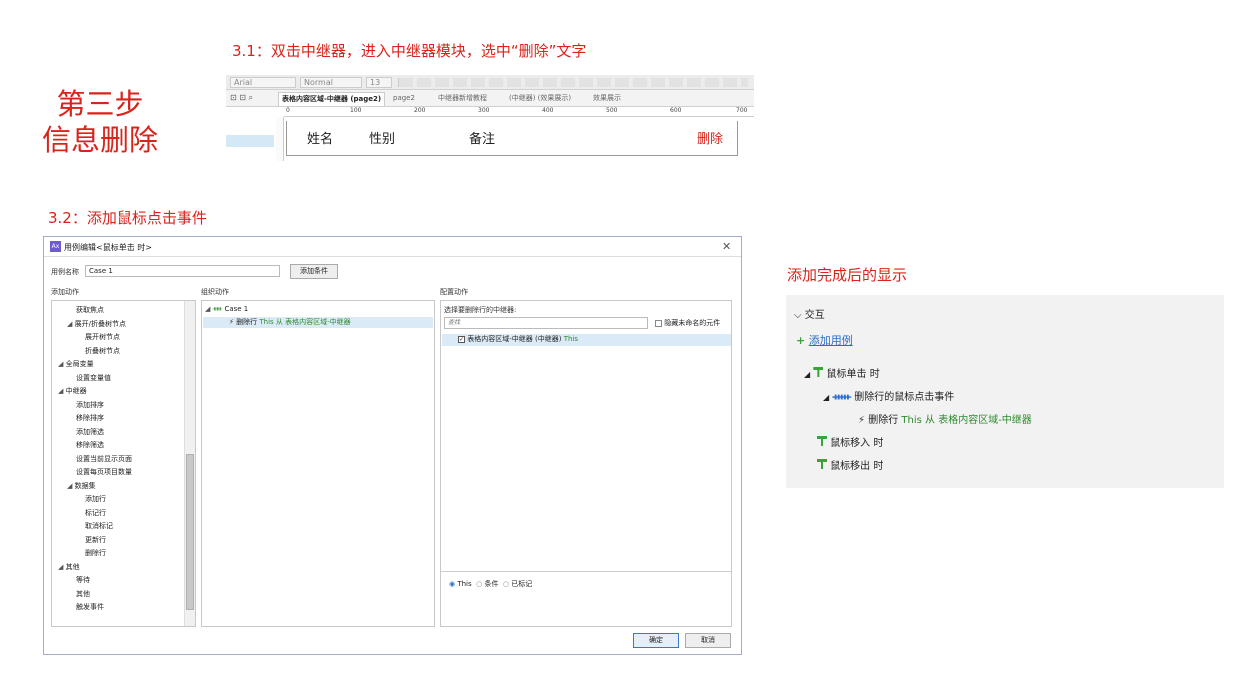 The height and width of the screenshot is (698, 1240). I want to click on hide-unnamed-option: 隐藏未命名的元件, so click(687, 323).